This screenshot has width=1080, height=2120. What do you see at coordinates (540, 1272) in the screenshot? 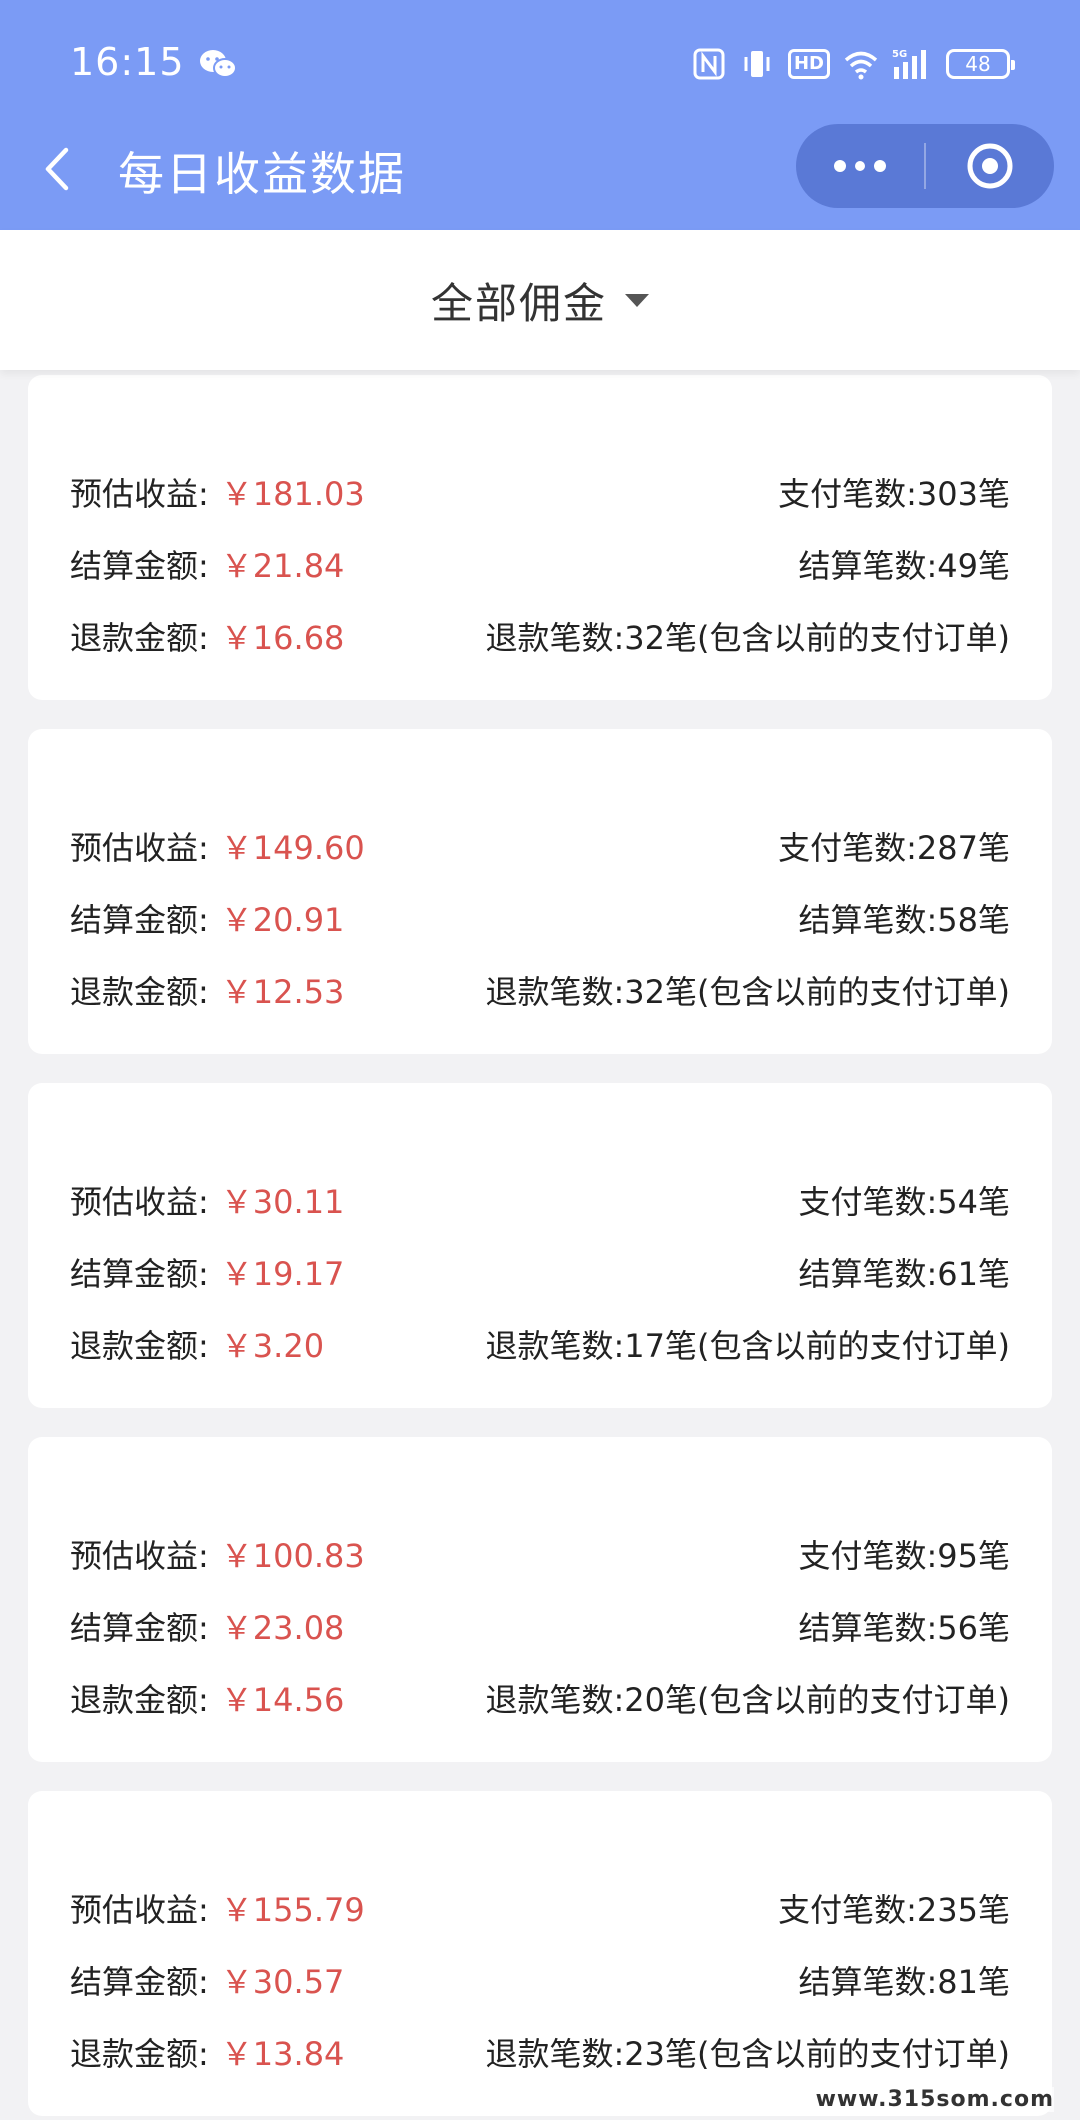
I see `settled-row: 结算金额: ￥19.17 结算笔数:61笔` at bounding box center [540, 1272].